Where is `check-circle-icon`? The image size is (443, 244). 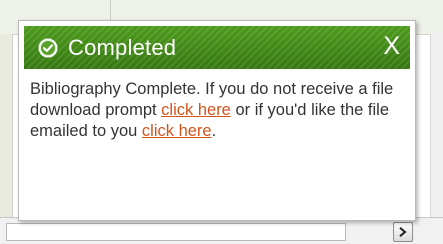 check-circle-icon is located at coordinates (48, 48).